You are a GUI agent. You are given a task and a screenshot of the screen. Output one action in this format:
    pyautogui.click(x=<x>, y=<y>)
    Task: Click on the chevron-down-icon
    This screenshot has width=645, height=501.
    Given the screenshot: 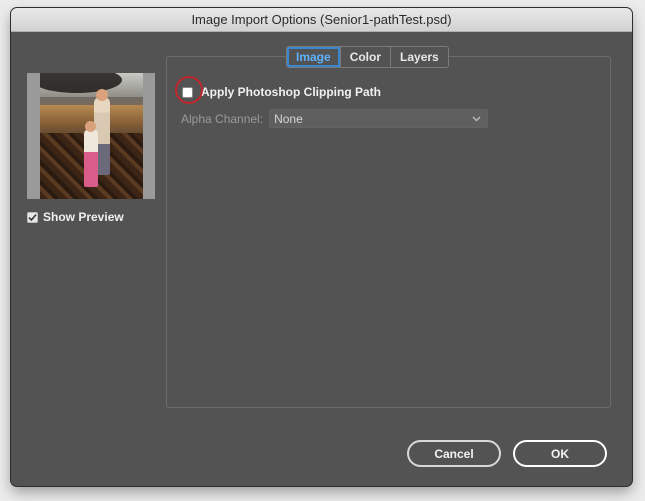 What is the action you would take?
    pyautogui.click(x=476, y=118)
    